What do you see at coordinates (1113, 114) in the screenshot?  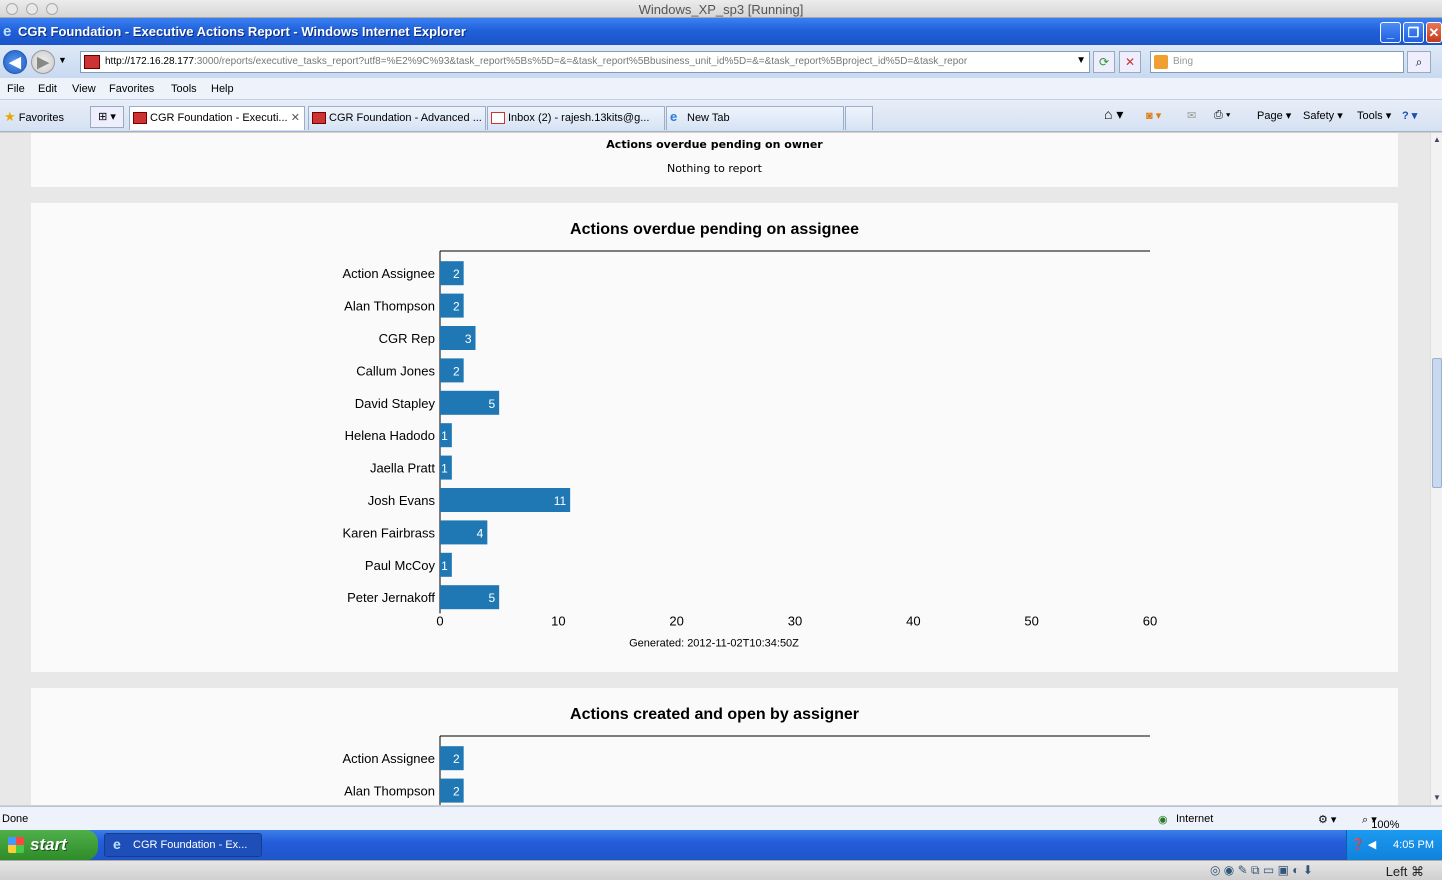 I see `home-icon: ⌂ ▾` at bounding box center [1113, 114].